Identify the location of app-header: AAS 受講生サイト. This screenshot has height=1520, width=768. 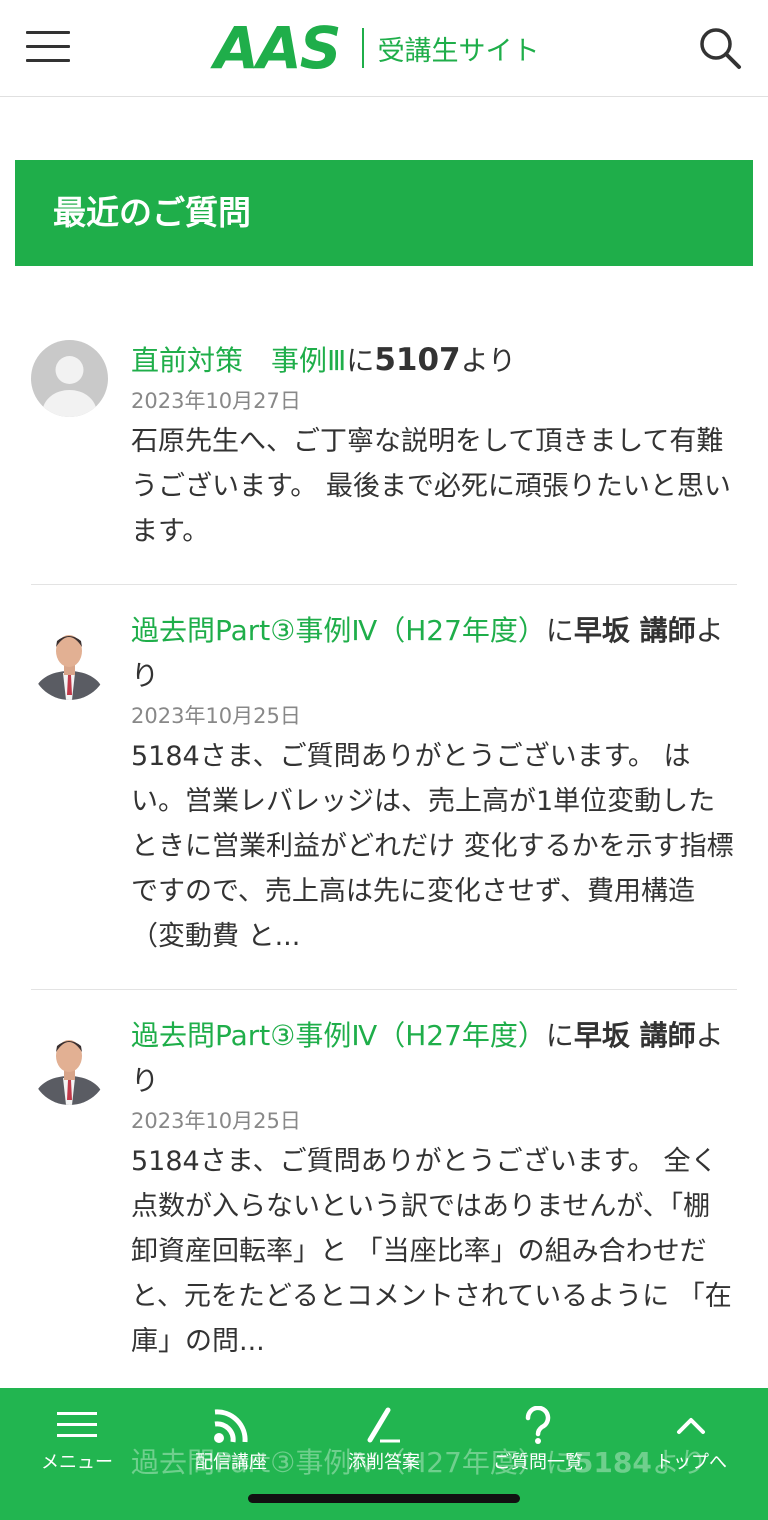
(384, 48).